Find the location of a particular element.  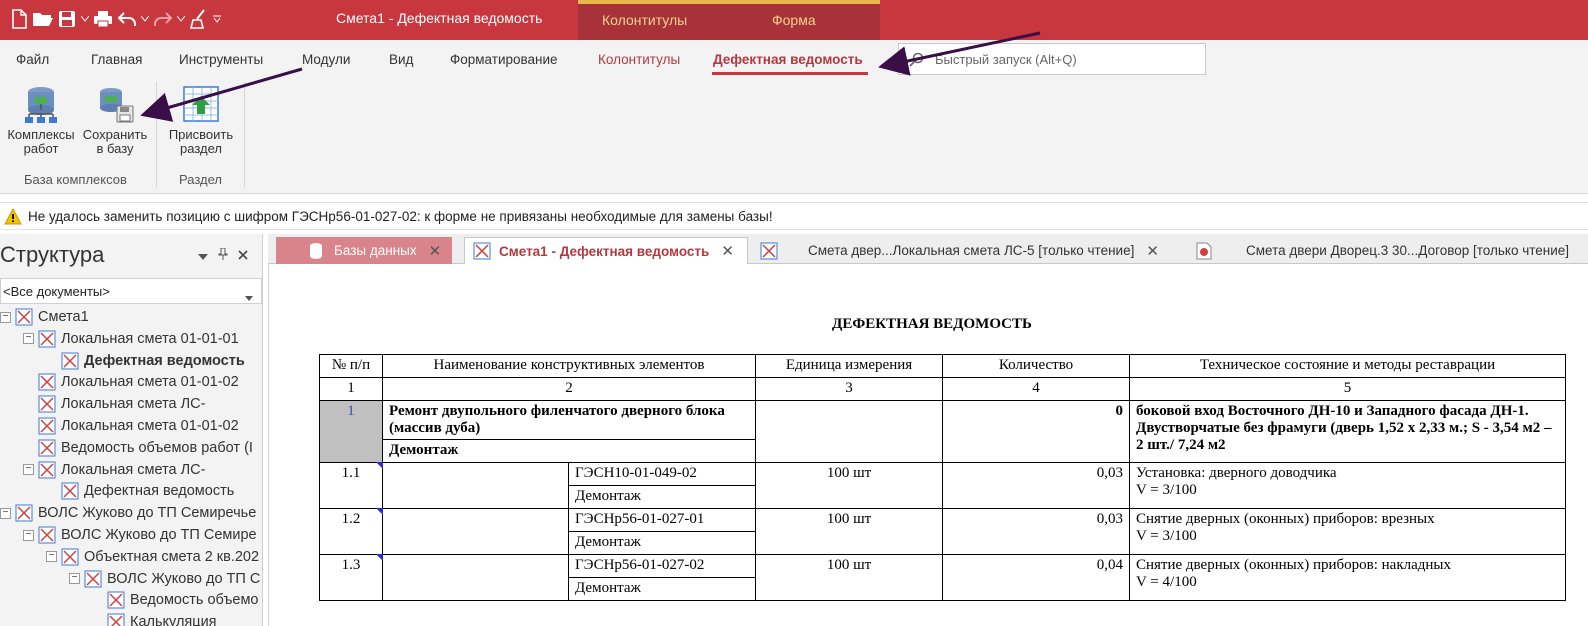

assign-section-button: Присвоить раздел is located at coordinates (201, 120).